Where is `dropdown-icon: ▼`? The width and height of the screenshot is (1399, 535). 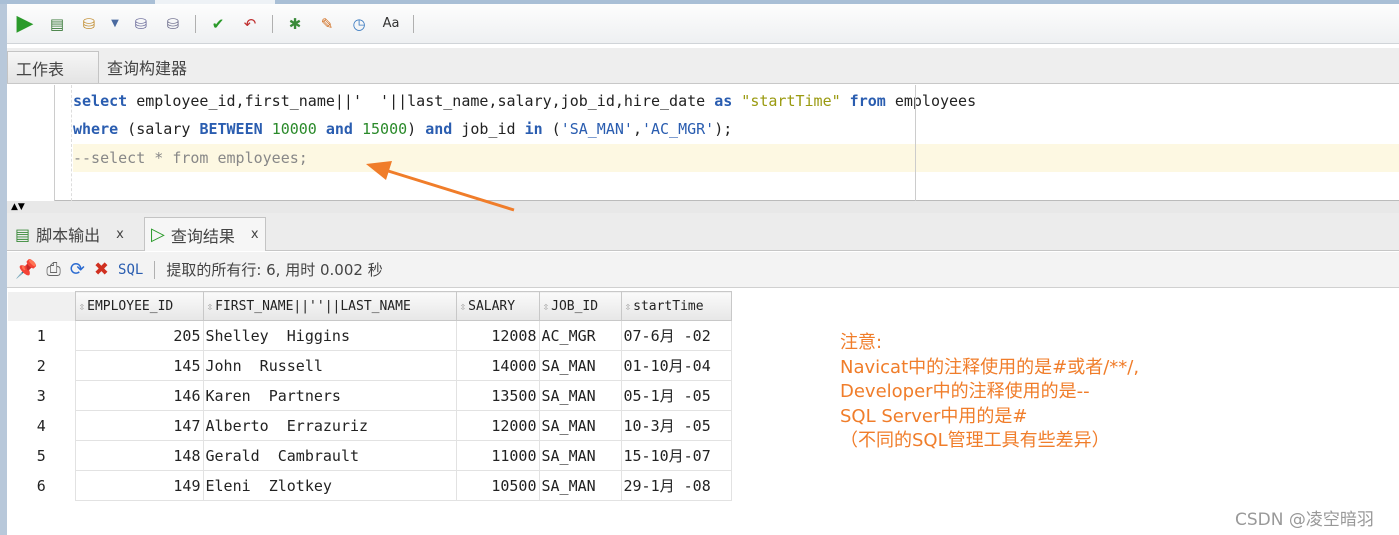
dropdown-icon: ▼ is located at coordinates (115, 24).